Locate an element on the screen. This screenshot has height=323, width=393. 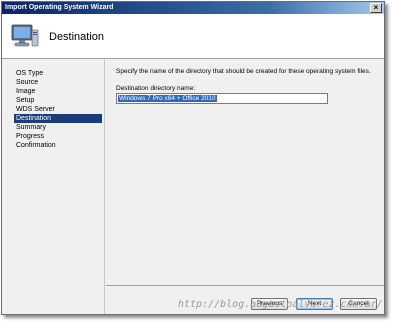
close-icon: × is located at coordinates (376, 7).